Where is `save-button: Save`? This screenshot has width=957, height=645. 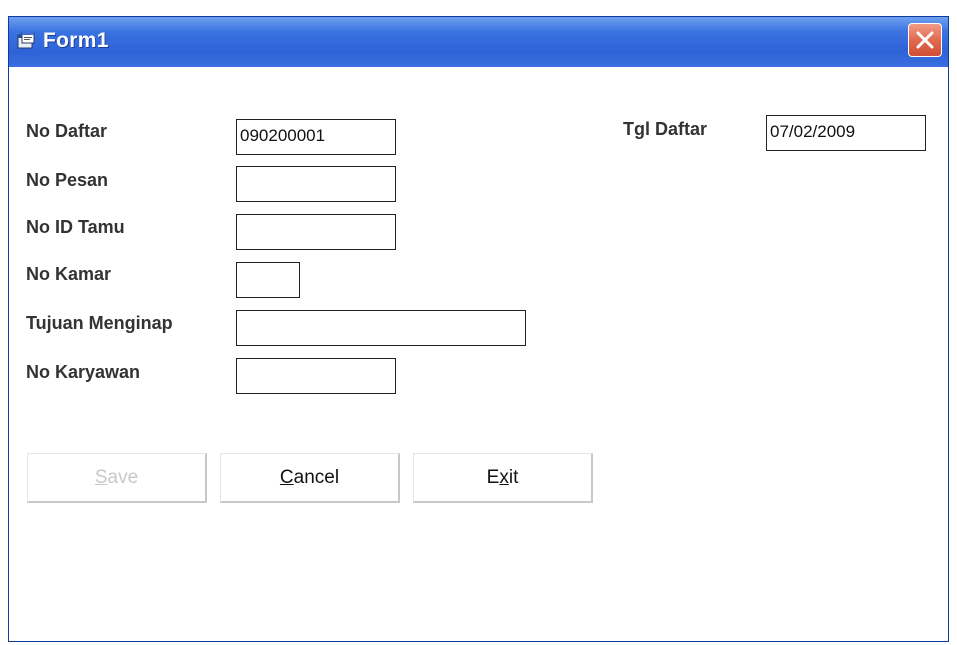 save-button: Save is located at coordinates (117, 478).